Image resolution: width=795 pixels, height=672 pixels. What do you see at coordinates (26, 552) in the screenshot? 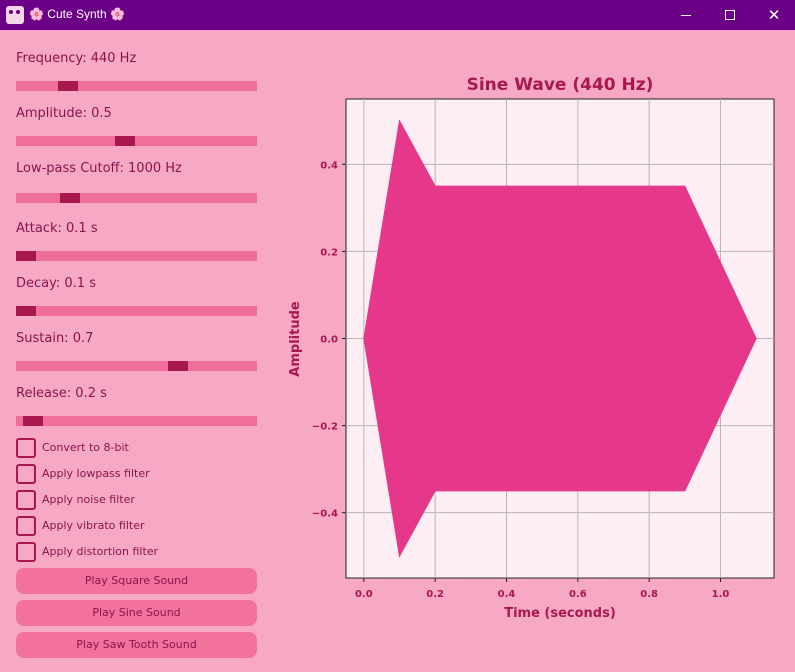
I see `distortion-checkbox` at bounding box center [26, 552].